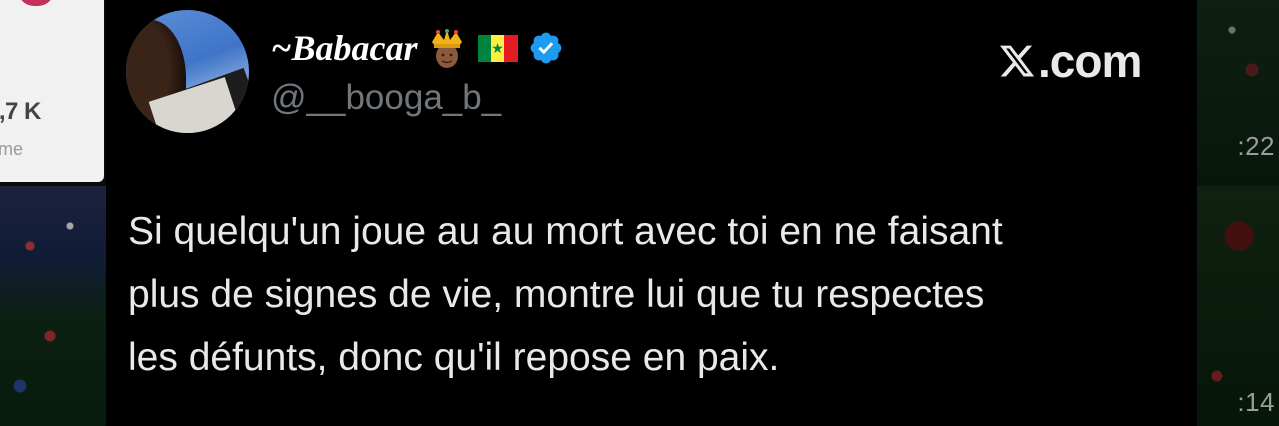 The image size is (1279, 426). I want to click on source-logo-text: .com, so click(1090, 61).